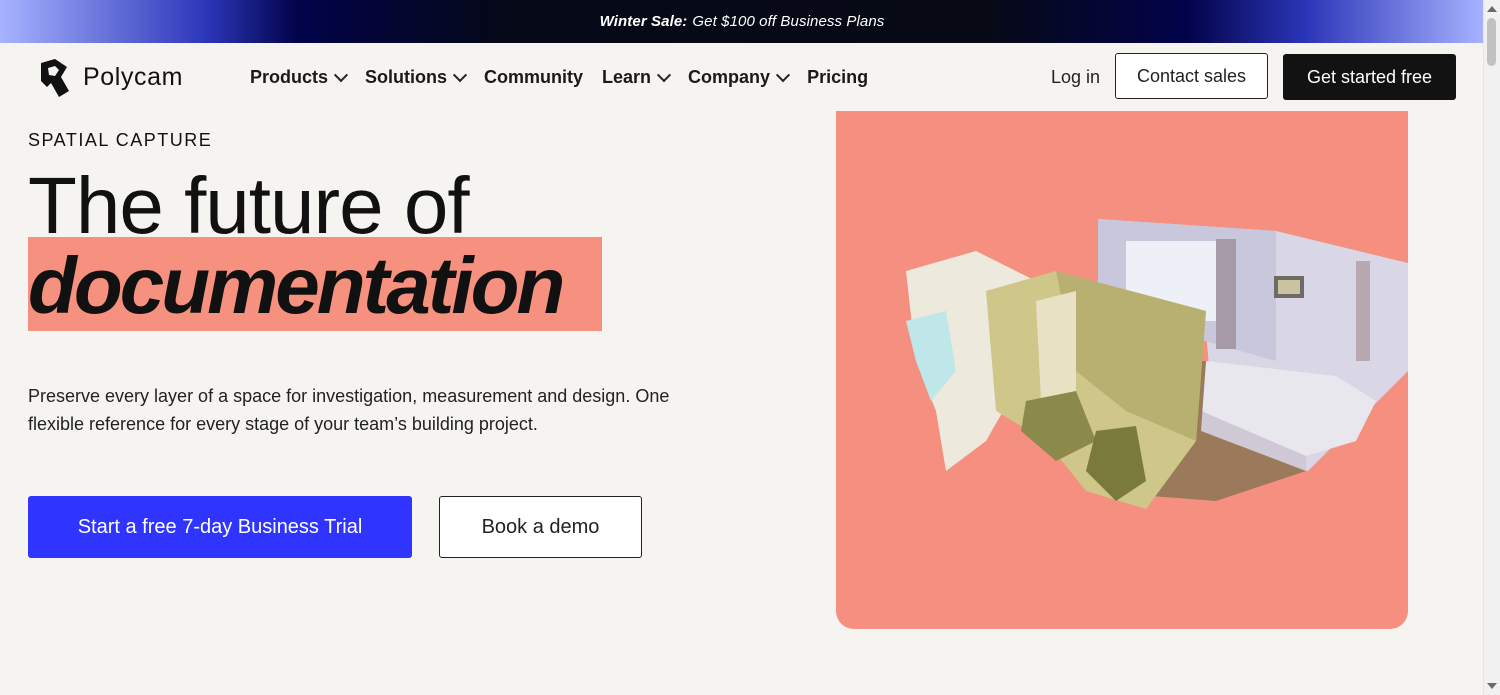 The height and width of the screenshot is (695, 1500). I want to click on nav-item-company: Company, so click(739, 77).